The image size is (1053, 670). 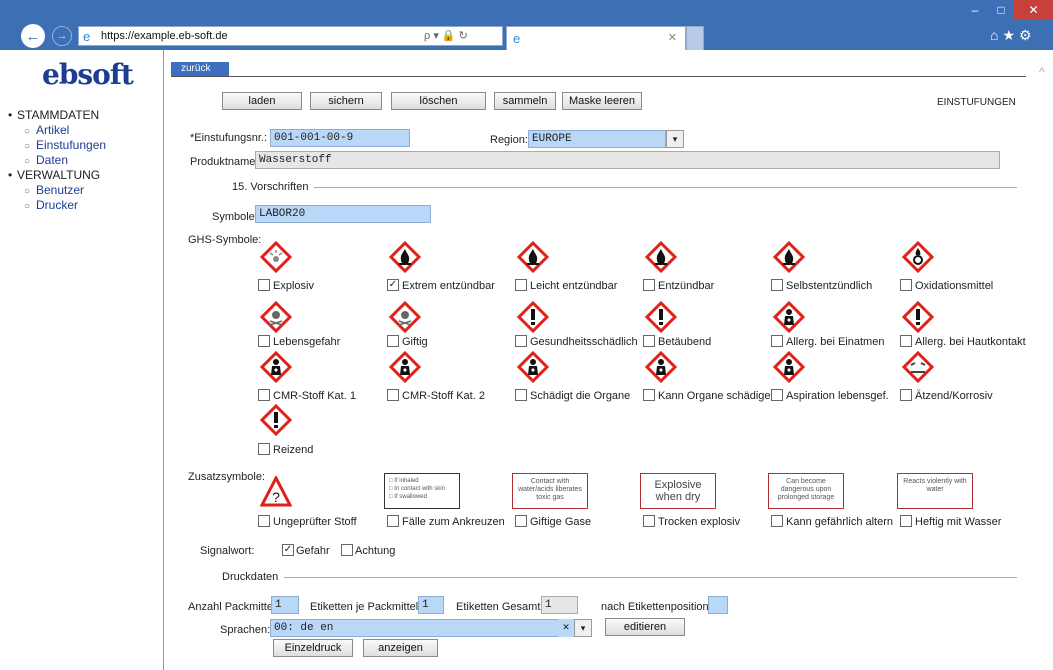 I want to click on maximize-button: □, so click(x=1001, y=10).